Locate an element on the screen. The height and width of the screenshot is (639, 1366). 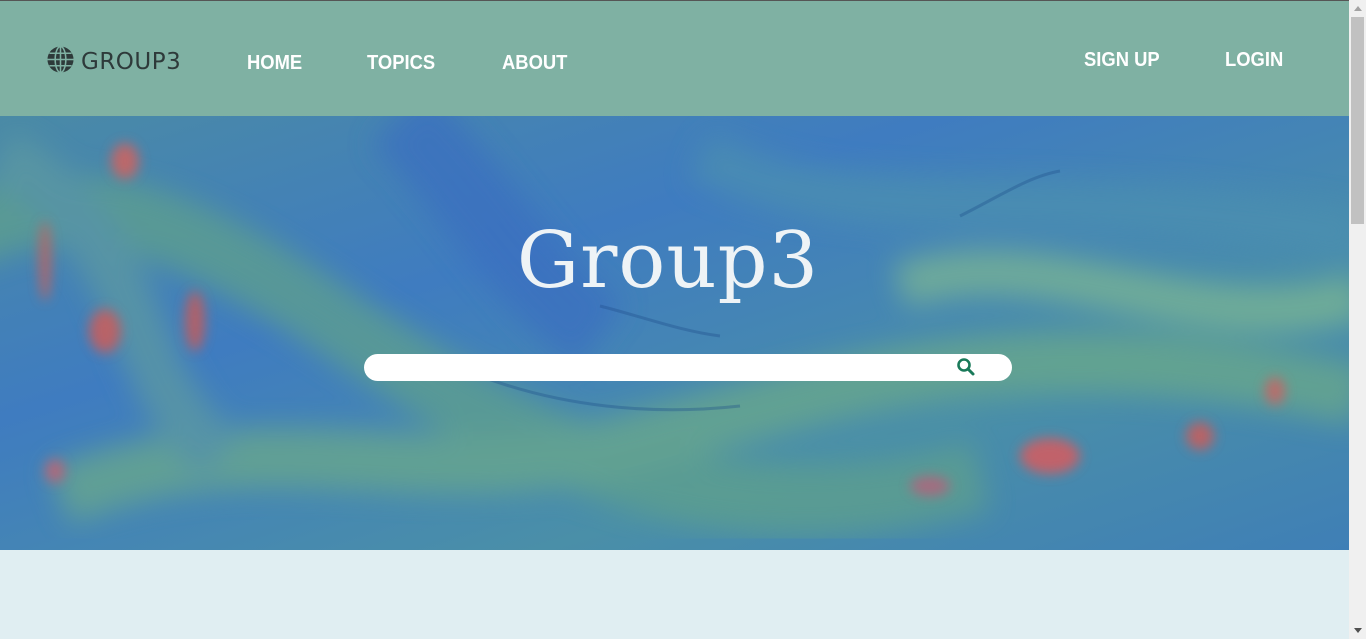
nav-home-link: HOME is located at coordinates (274, 63).